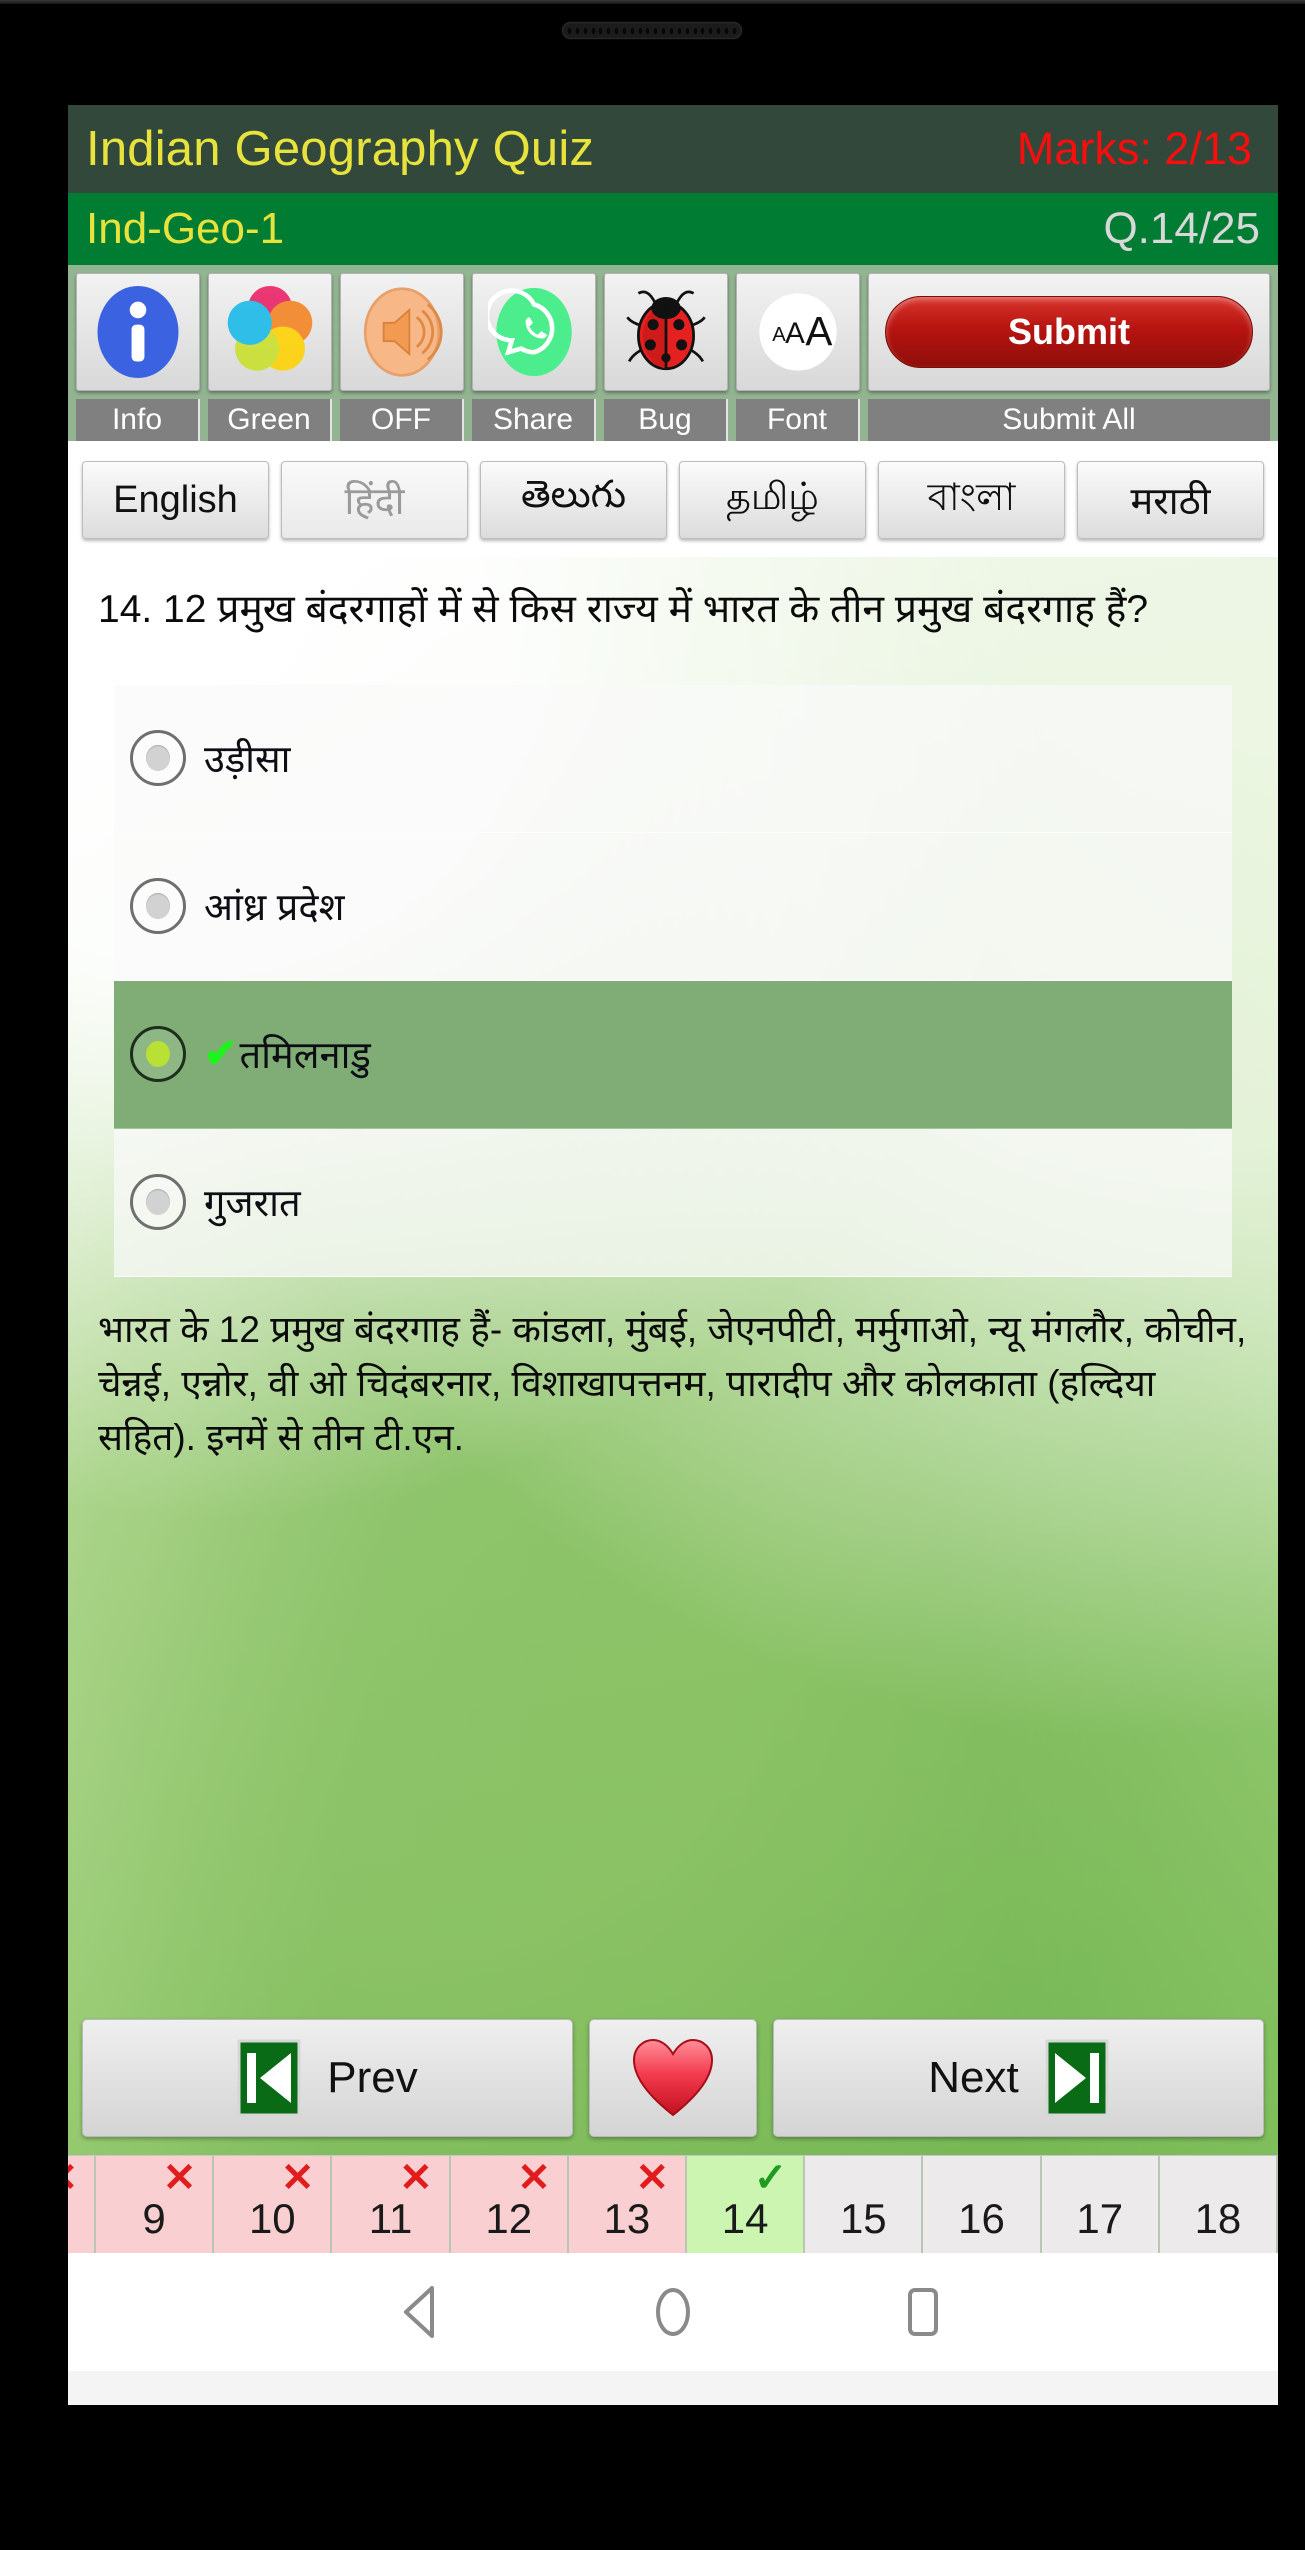 This screenshot has width=1305, height=2550. Describe the element at coordinates (673, 906) in the screenshot. I see `option-row-2: आंध्र प्रदेश` at that location.